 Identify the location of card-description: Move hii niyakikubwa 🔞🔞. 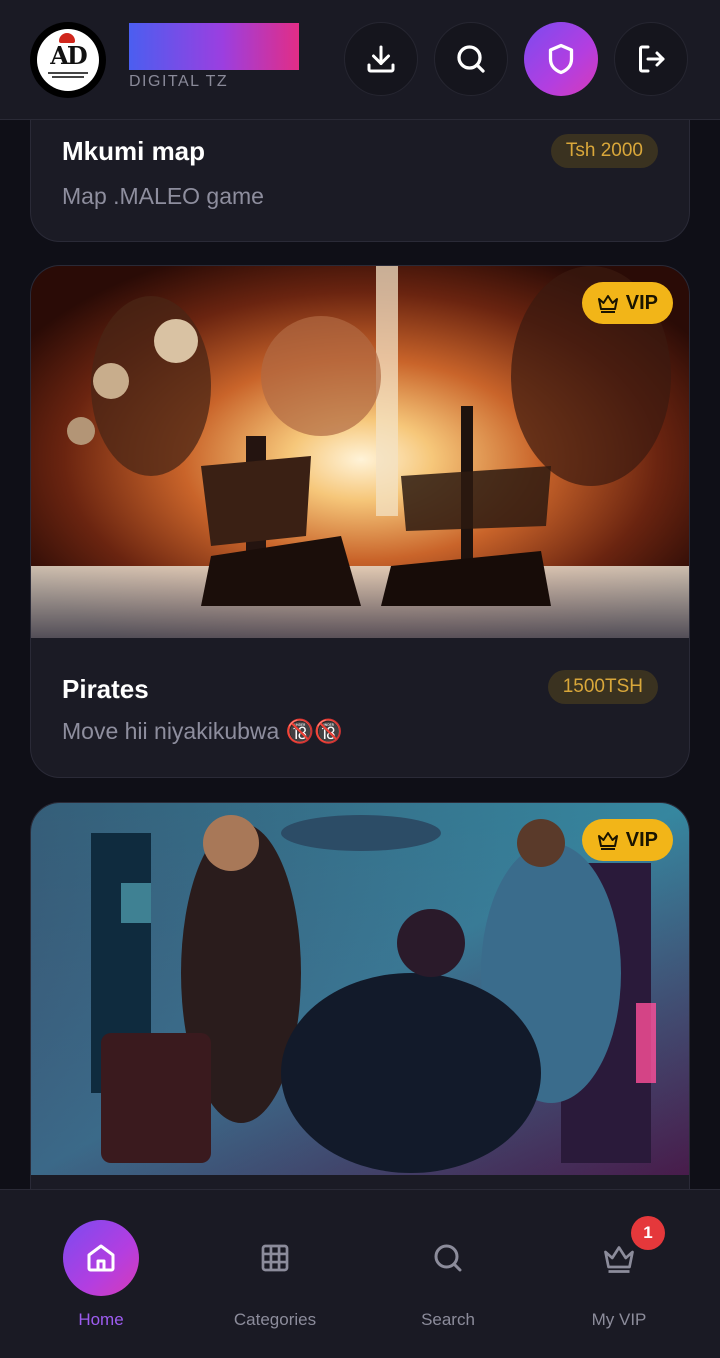
(202, 731).